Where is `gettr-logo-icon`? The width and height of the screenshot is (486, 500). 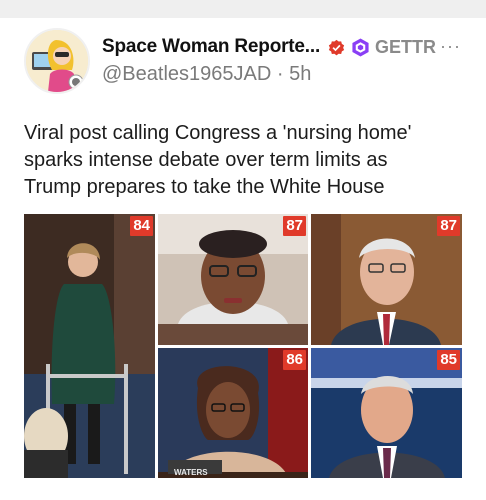
gettr-logo-icon is located at coordinates (360, 47).